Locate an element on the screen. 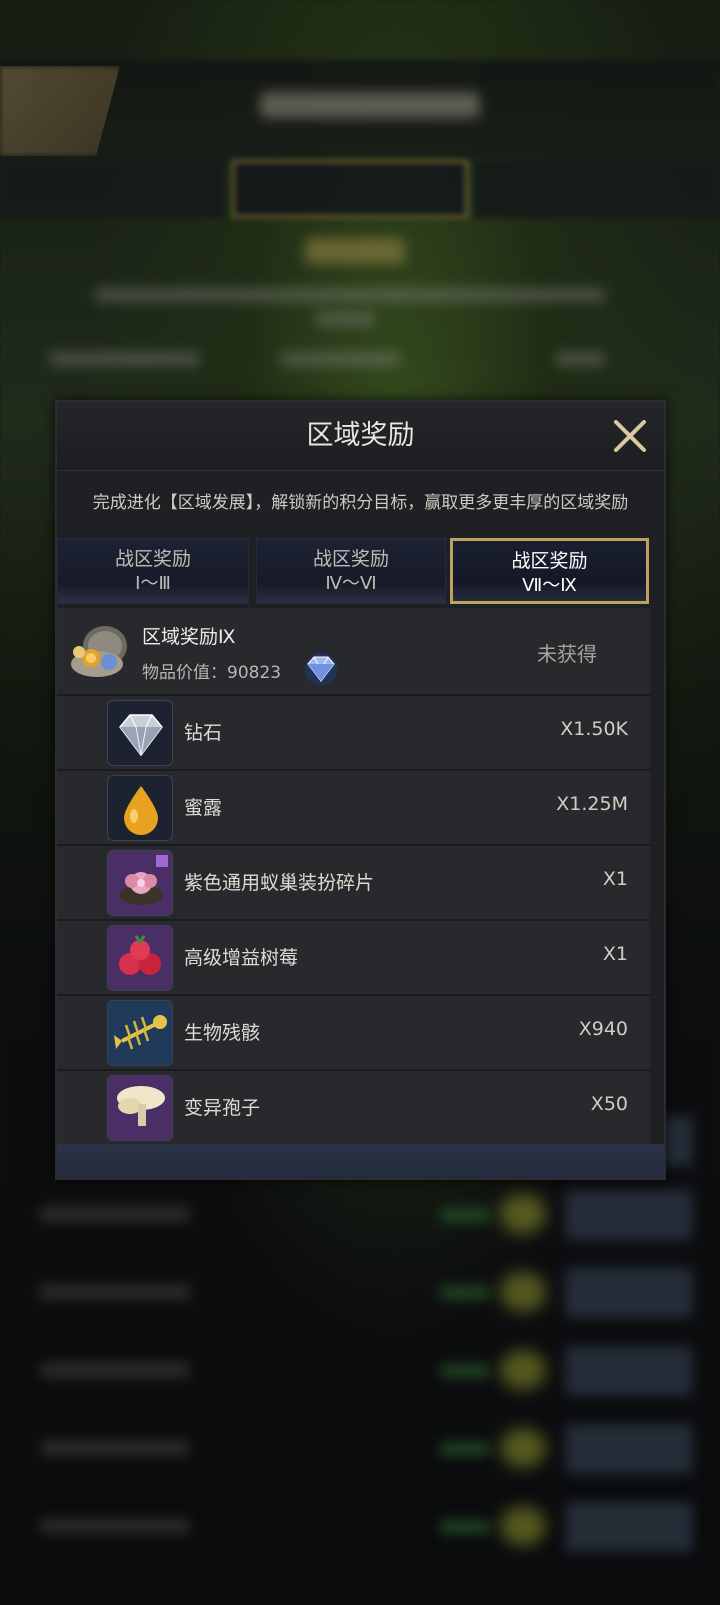 This screenshot has height=1605, width=720. reward-item-row: 生物残骸 X940 is located at coordinates (353, 1031).